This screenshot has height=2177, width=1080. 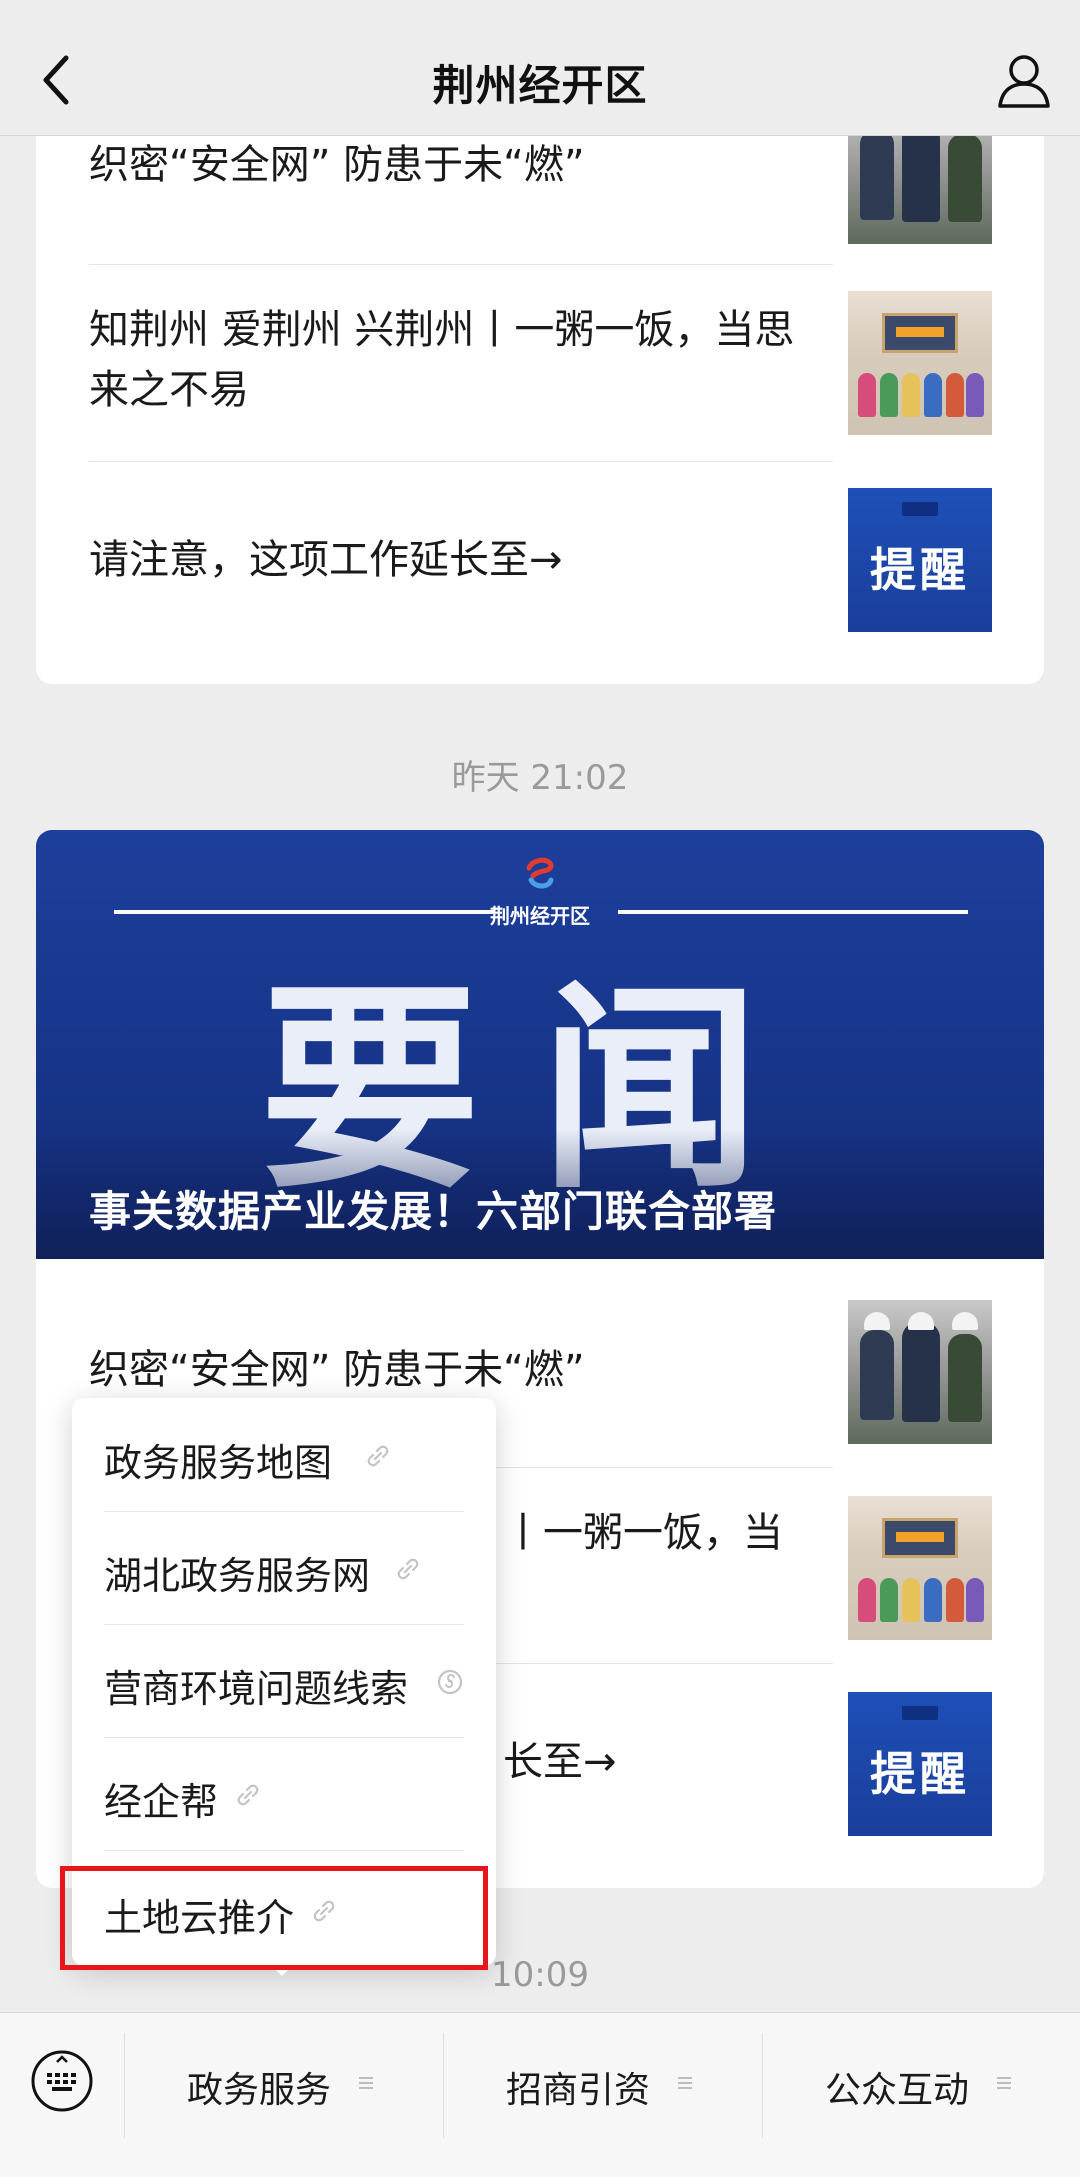 I want to click on menu-gov-service: 政务服务, so click(x=284, y=2073).